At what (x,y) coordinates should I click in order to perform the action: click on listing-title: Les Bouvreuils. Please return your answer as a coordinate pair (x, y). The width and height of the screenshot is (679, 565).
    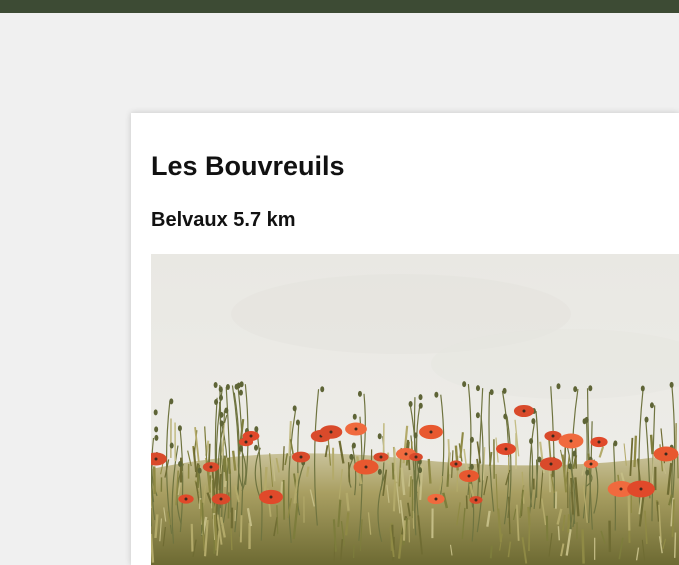
    Looking at the image, I should click on (248, 166).